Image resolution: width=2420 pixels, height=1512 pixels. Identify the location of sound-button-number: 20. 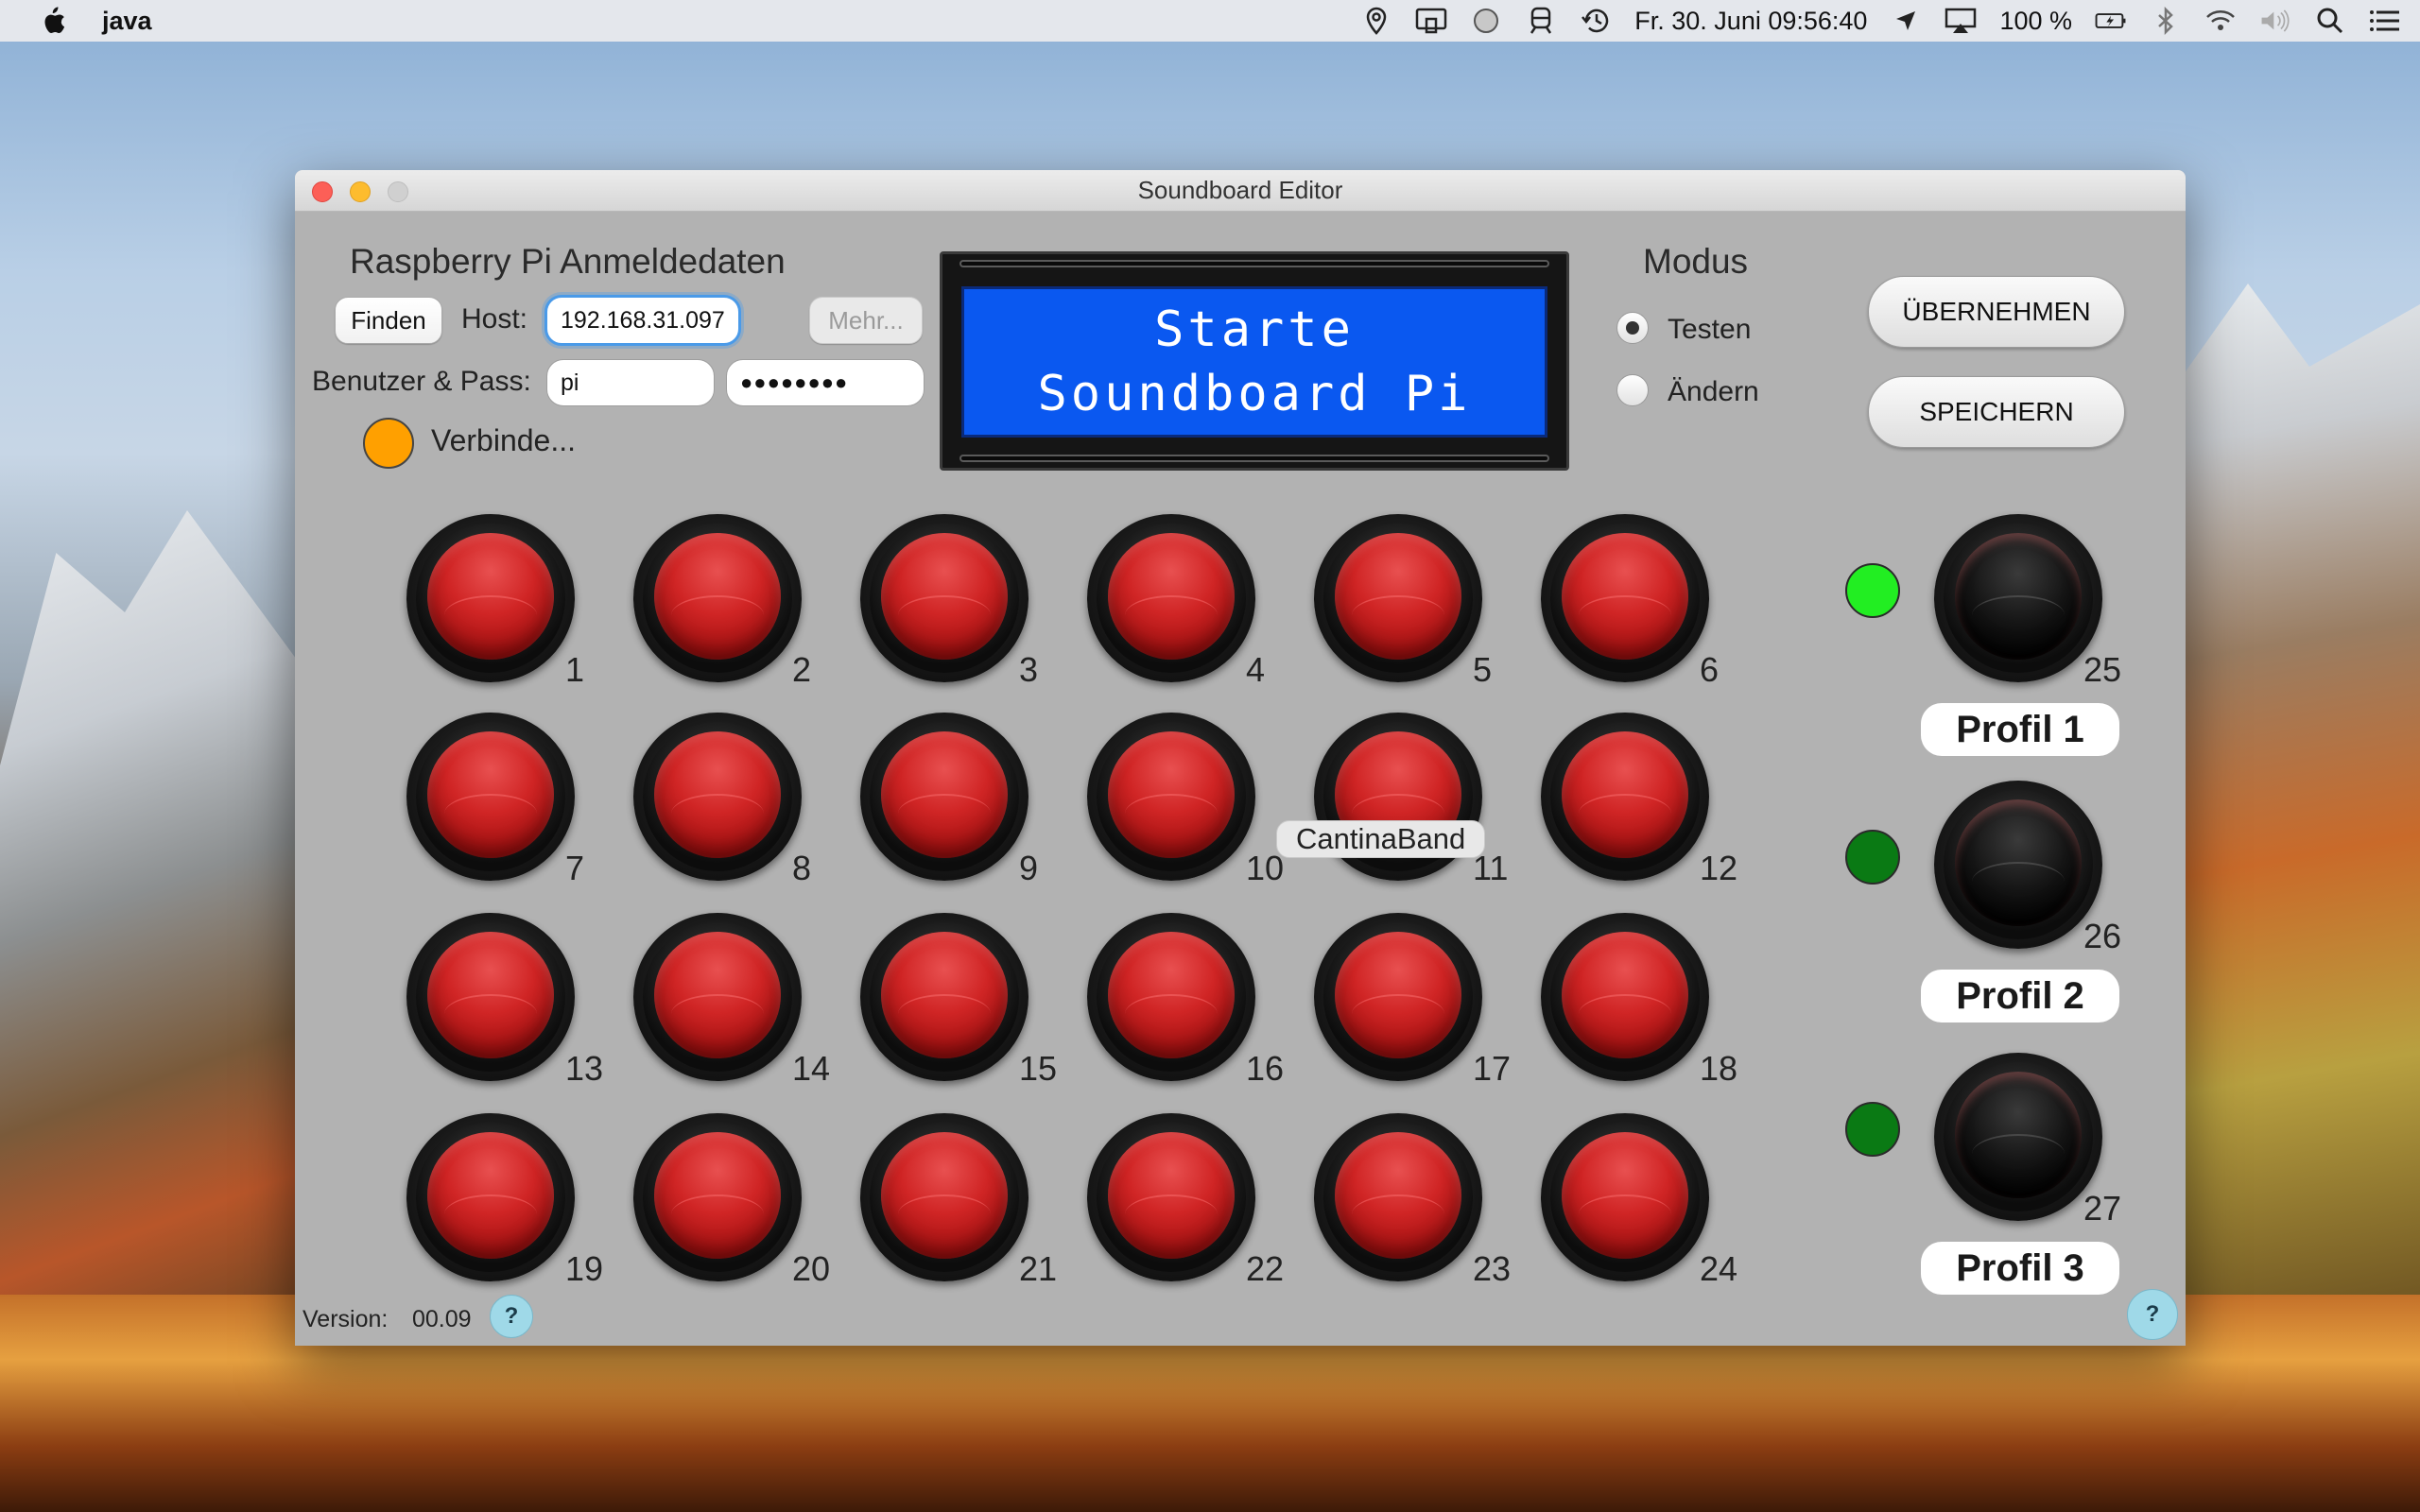
(811, 1268).